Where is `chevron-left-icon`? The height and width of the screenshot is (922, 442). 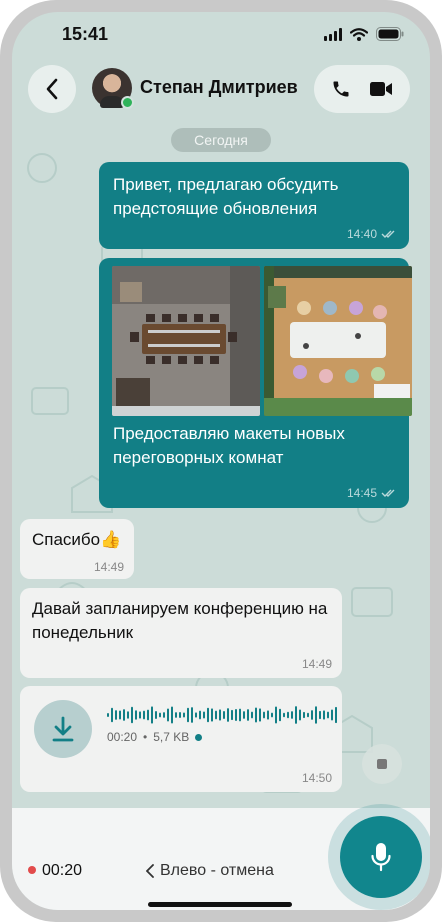 chevron-left-icon is located at coordinates (150, 871).